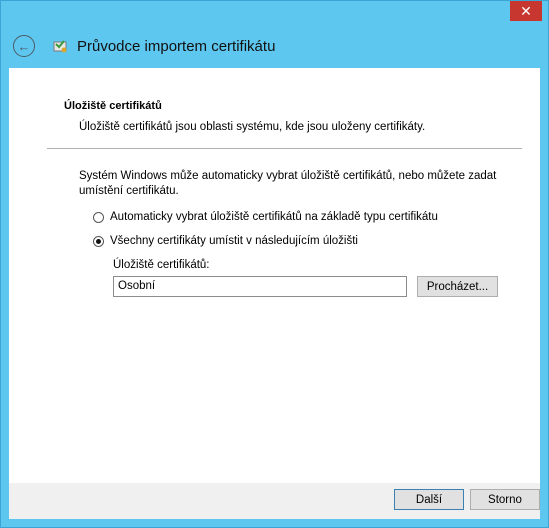 This screenshot has height=528, width=549. Describe the element at coordinates (260, 286) in the screenshot. I see `certificate-store-field: Osobní` at that location.